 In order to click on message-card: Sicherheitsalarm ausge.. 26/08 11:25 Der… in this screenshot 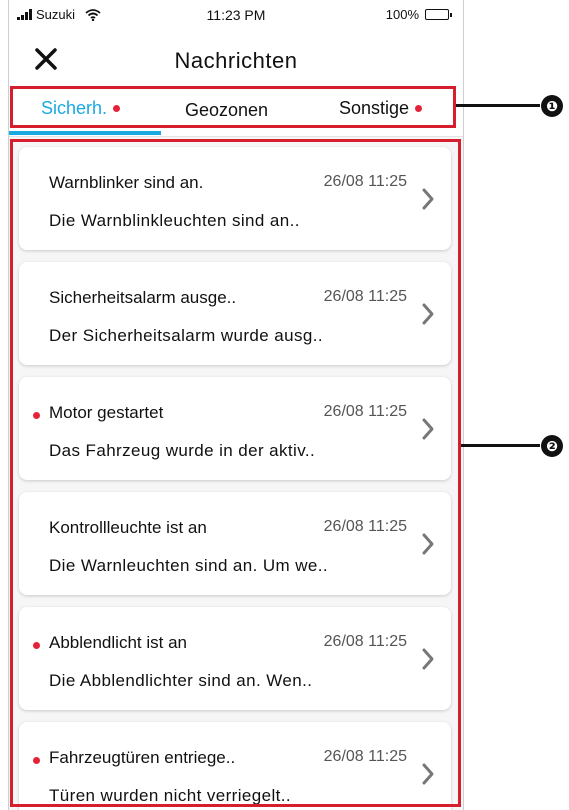, I will do `click(235, 313)`.